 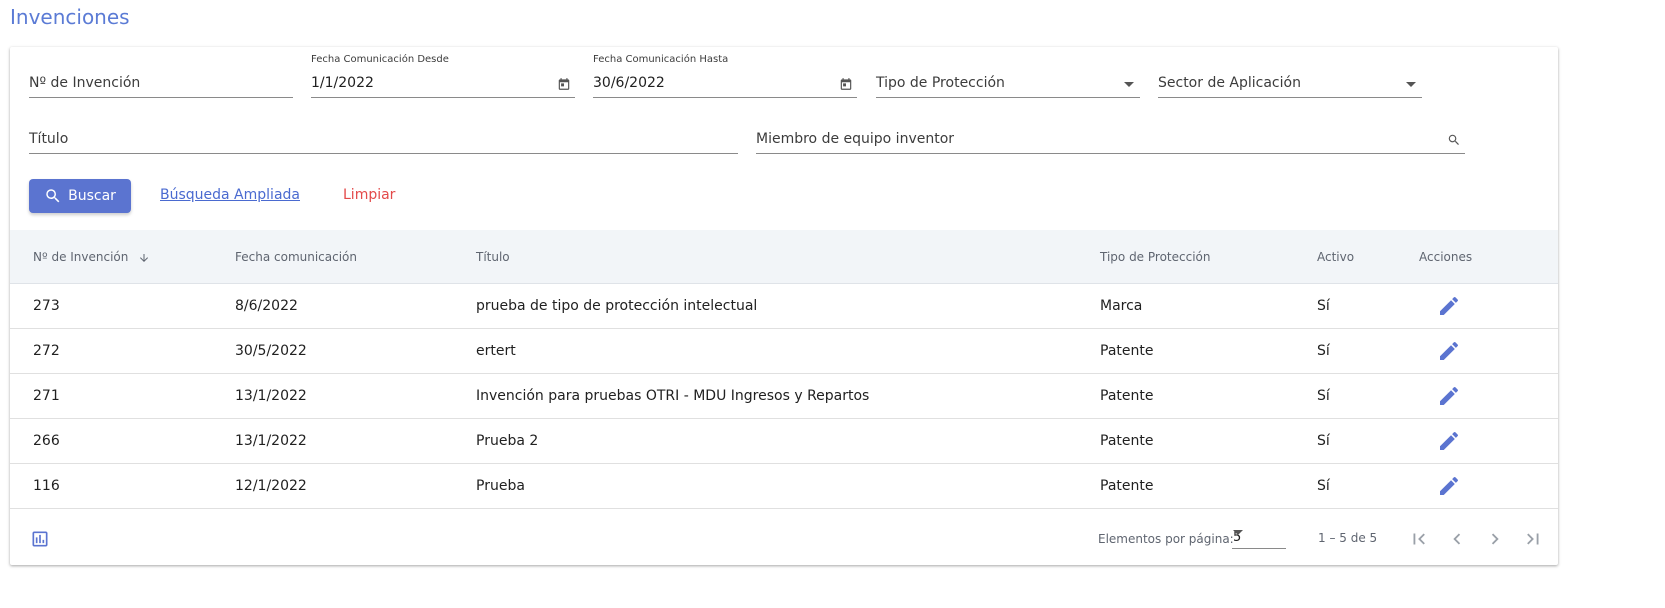 What do you see at coordinates (46, 351) in the screenshot?
I see `cell-invention-number: 272` at bounding box center [46, 351].